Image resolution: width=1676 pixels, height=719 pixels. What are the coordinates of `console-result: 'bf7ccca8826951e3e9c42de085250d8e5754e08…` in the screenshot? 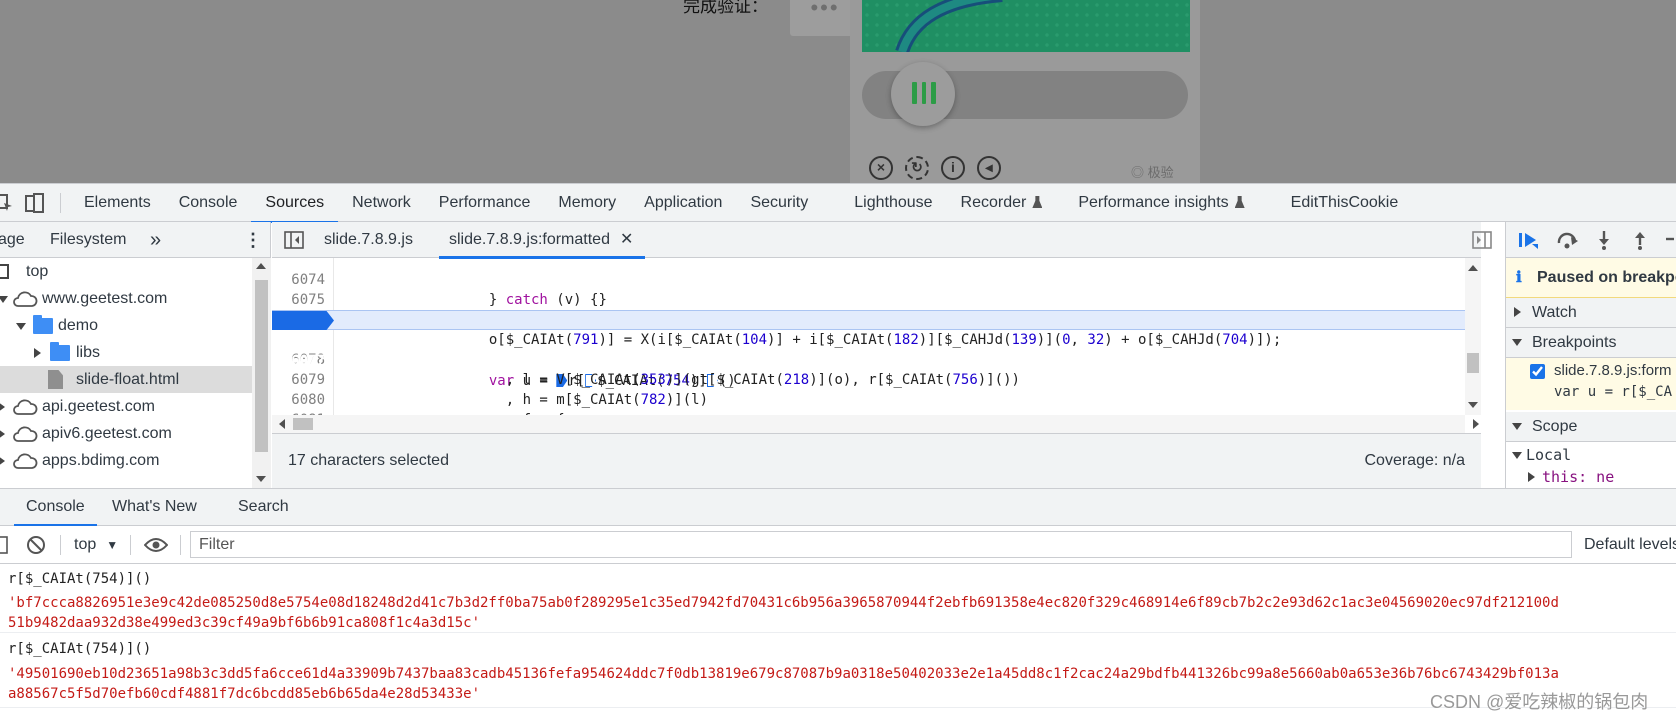 It's located at (838, 603).